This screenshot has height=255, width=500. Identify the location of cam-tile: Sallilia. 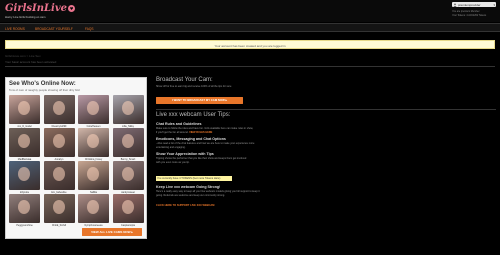
(93, 178).